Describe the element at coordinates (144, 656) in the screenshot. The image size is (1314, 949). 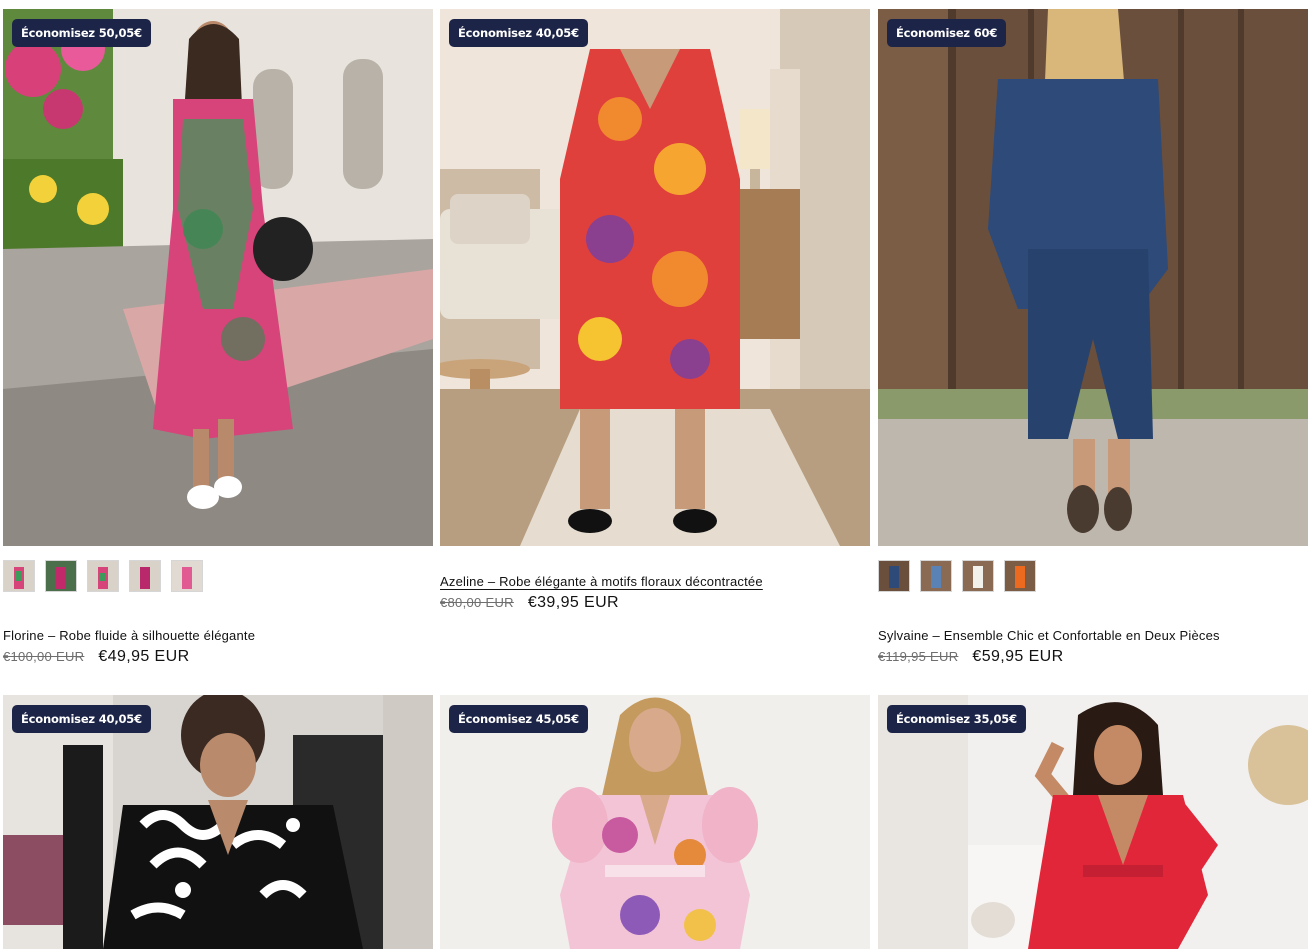
I see `sale-price: €49,95 EUR` at that location.